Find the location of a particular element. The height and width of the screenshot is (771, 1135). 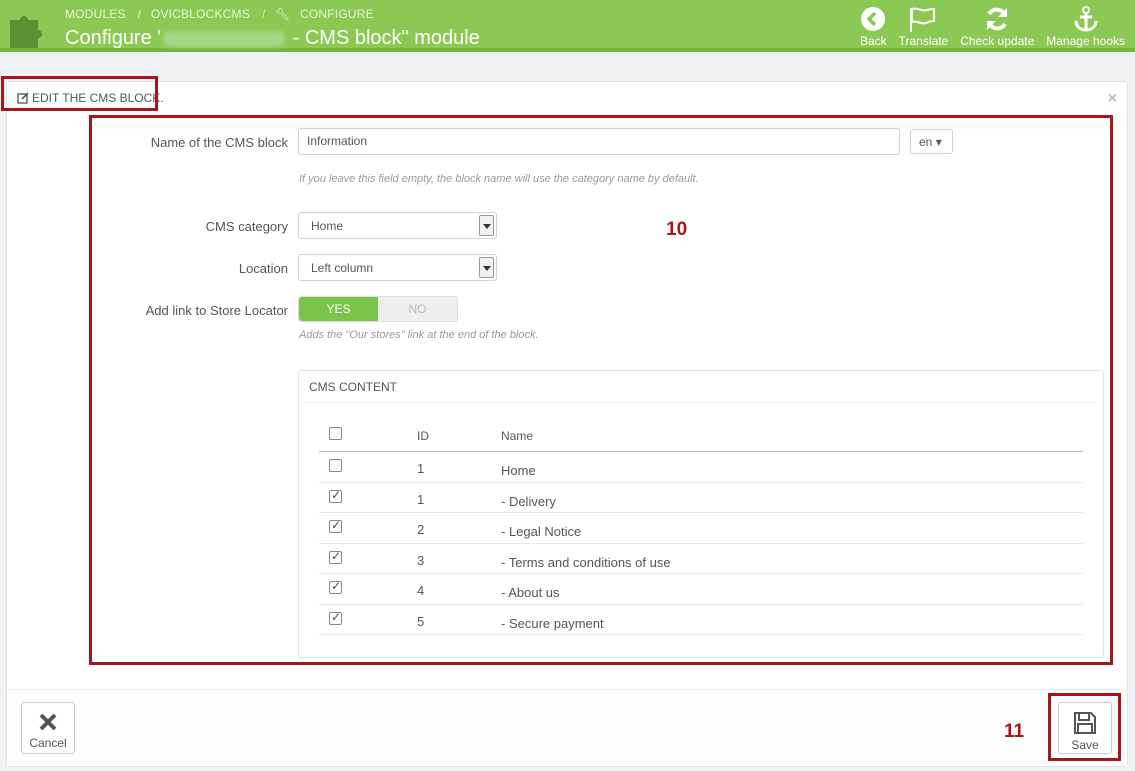

header-toolbar: Back Translate Check update Manage hooks is located at coordinates (992, 27).